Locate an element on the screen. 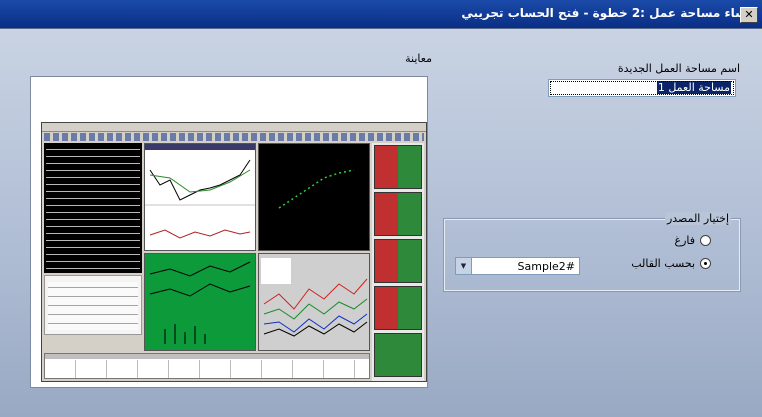  radio-empty: فارغ is located at coordinates (692, 240).